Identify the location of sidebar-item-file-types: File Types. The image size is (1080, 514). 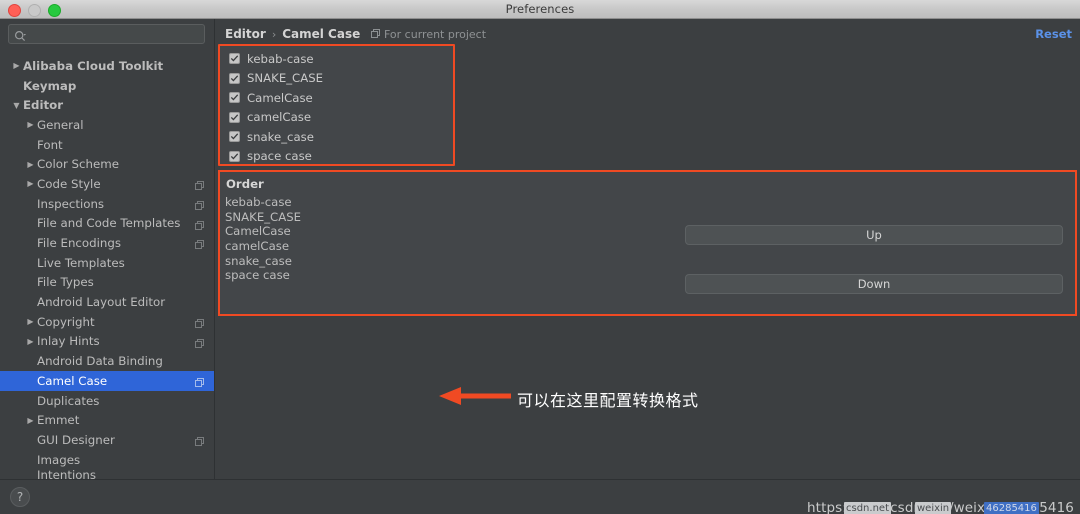
(107, 283).